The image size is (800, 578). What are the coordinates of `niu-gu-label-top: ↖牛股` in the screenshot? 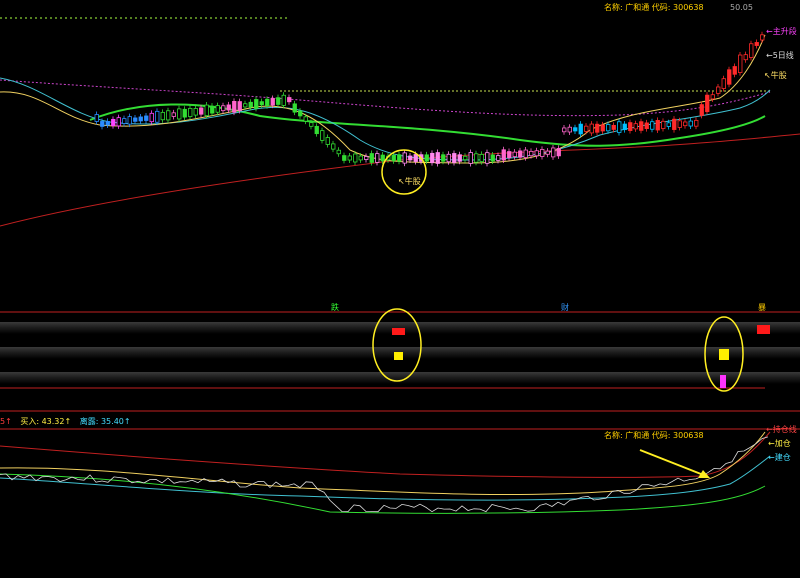 It's located at (775, 75).